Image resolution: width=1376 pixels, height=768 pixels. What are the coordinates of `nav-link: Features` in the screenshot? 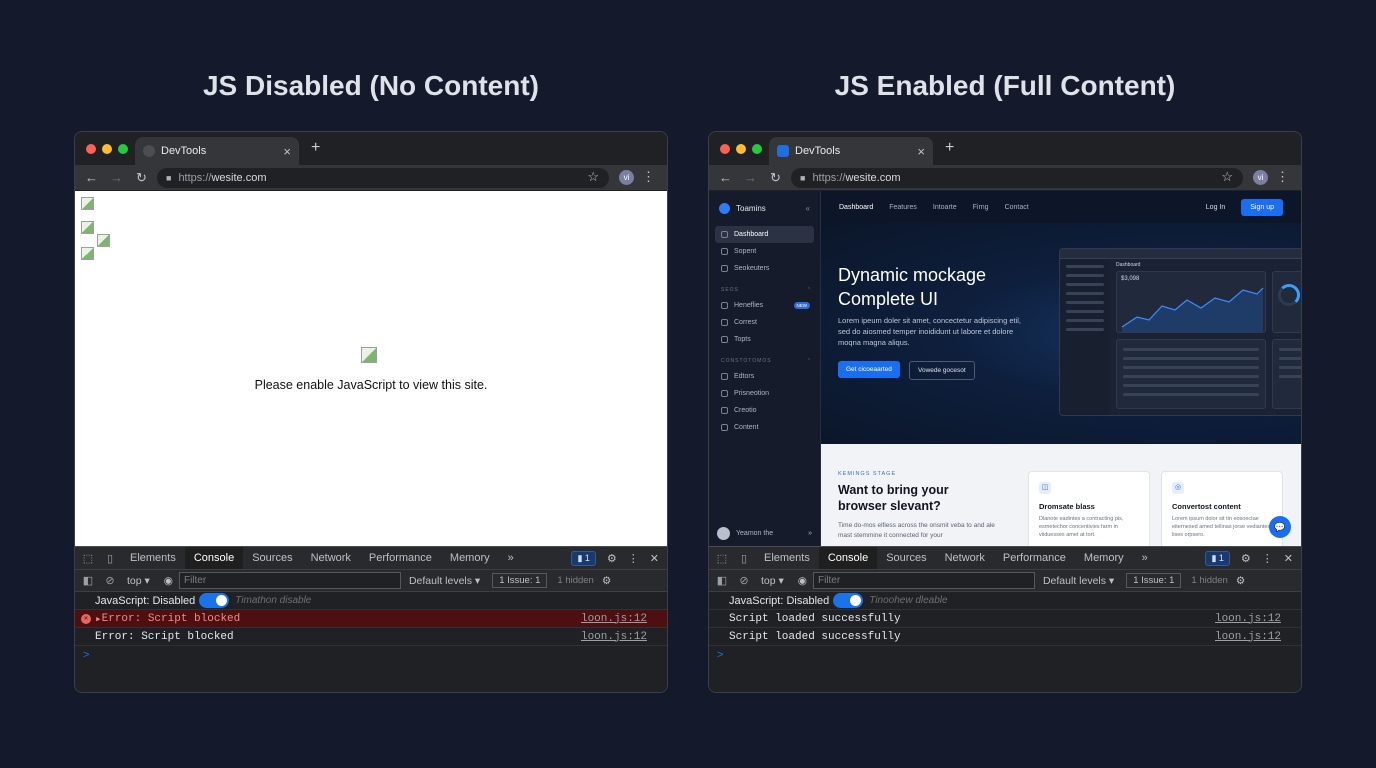 It's located at (903, 207).